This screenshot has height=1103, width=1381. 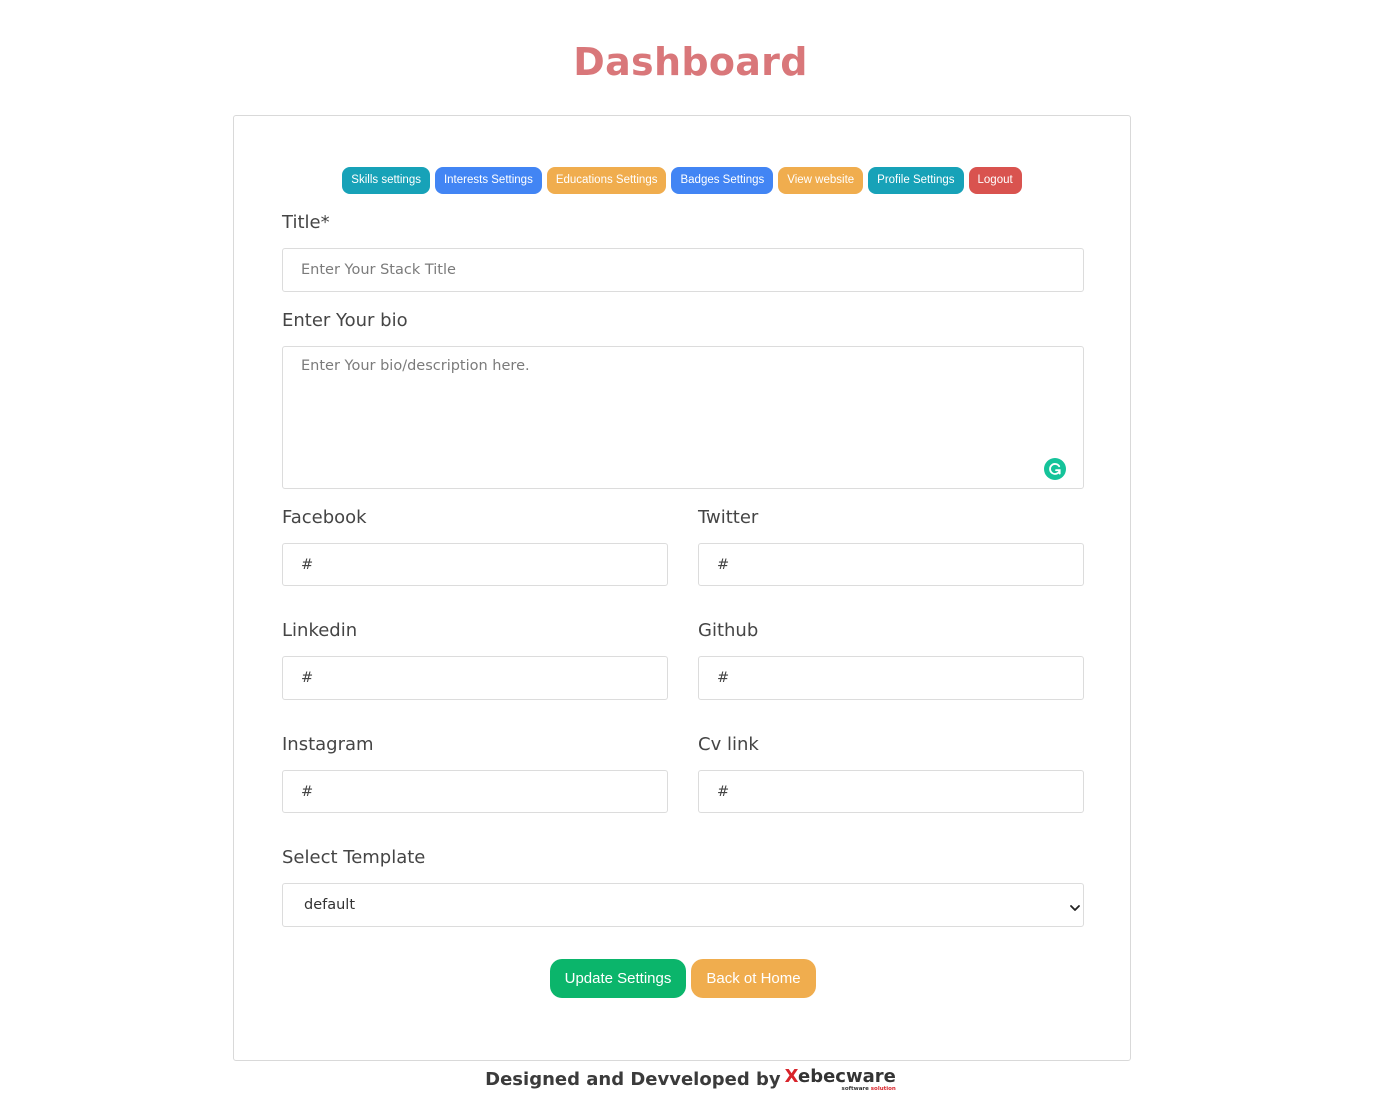 I want to click on title-label: Title*, so click(x=306, y=222).